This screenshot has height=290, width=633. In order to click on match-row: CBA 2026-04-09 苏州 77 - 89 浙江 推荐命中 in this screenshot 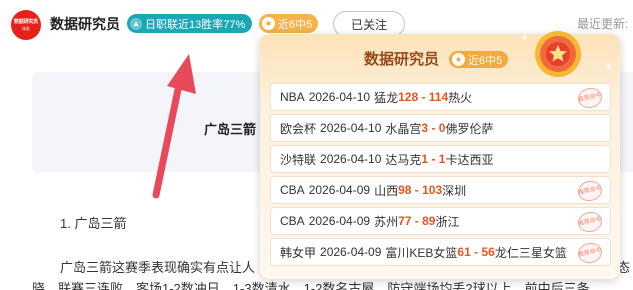, I will do `click(440, 221)`.